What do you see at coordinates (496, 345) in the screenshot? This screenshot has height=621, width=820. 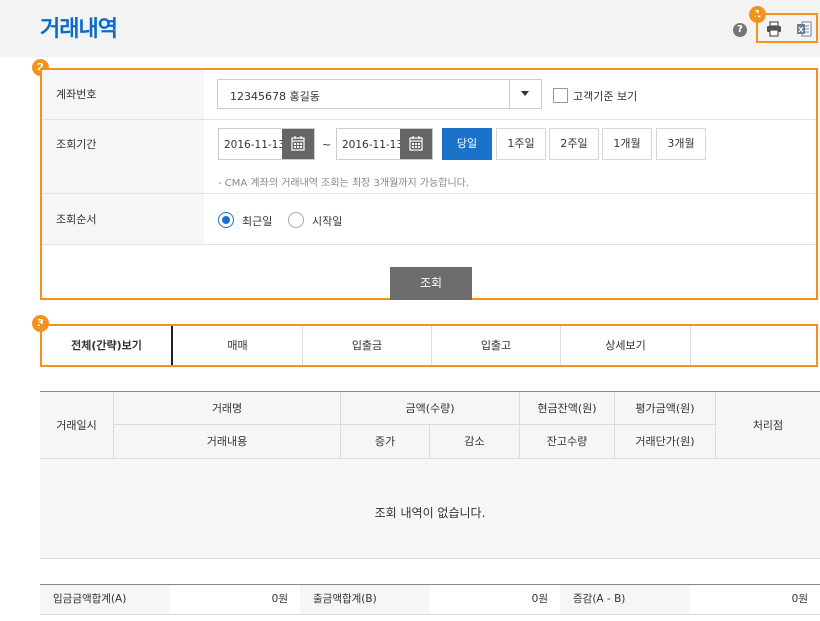 I see `tab-securities-inout: 입출고` at bounding box center [496, 345].